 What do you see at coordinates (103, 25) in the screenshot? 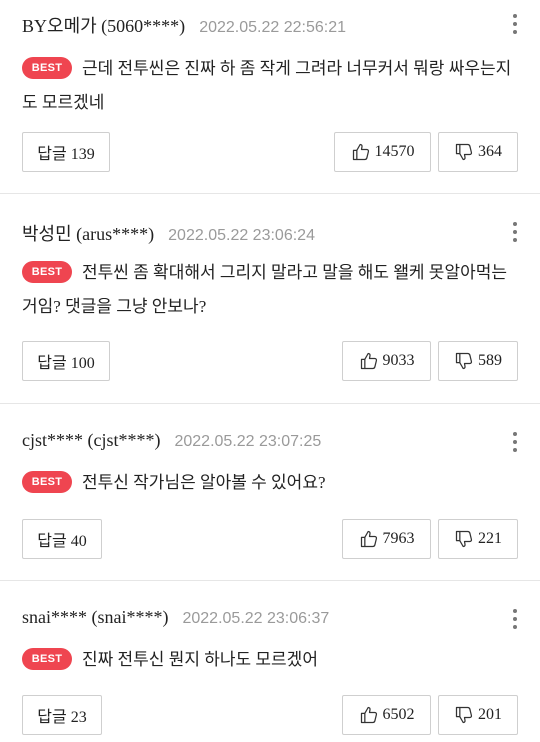
I see `comment-author: BY오메가 (5060****)` at bounding box center [103, 25].